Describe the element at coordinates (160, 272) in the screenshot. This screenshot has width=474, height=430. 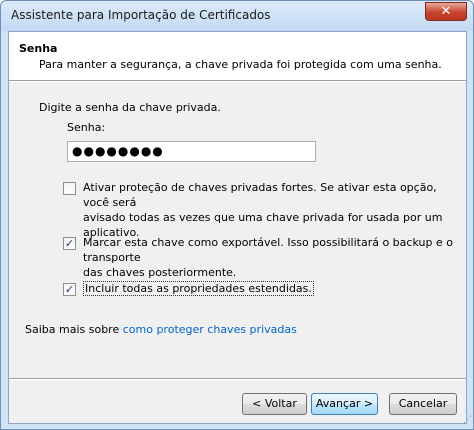
I see `exportable-label-line2: das chaves posteriormente.` at that location.